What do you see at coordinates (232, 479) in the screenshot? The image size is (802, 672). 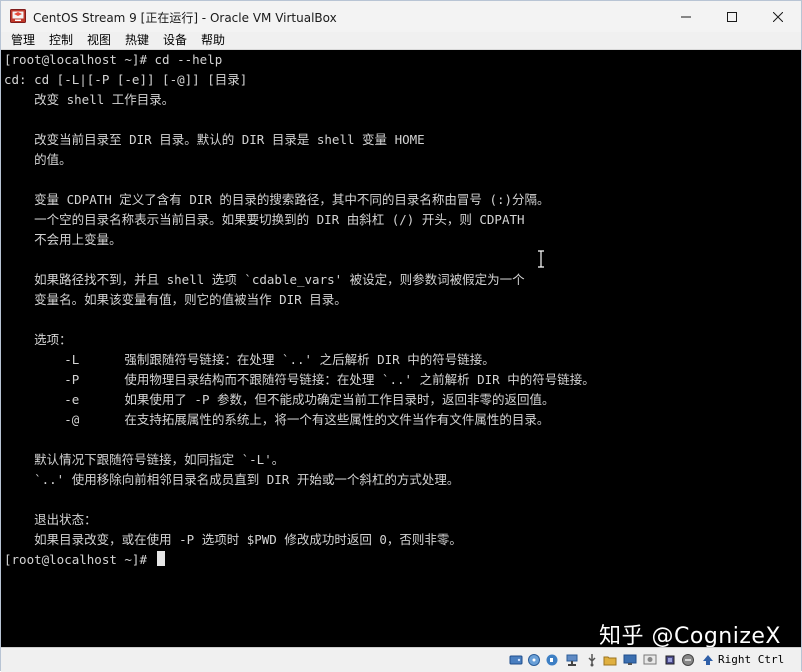 I see `terminal-line: `..' 使用移除向前相邻目录名成员直到 DIR 开始或一个斜杠的方式处理。` at bounding box center [232, 479].